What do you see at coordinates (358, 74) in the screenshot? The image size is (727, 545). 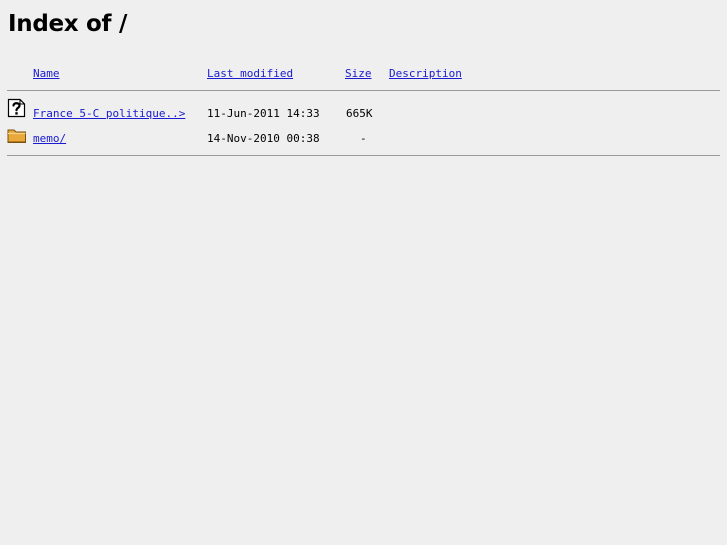 I see `column-header-size: Size` at bounding box center [358, 74].